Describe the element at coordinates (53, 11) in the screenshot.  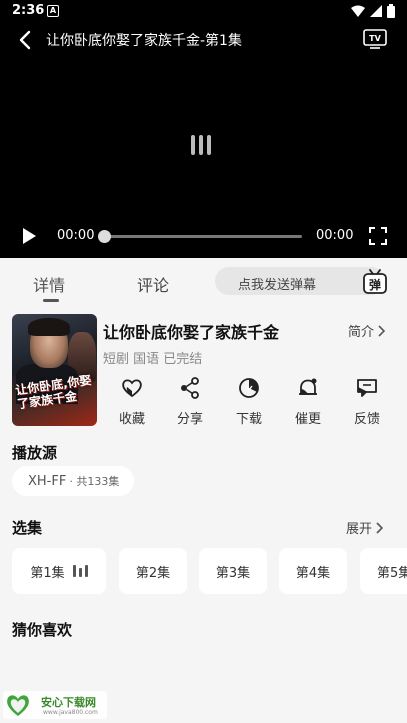
I see `notification-icon: A` at that location.